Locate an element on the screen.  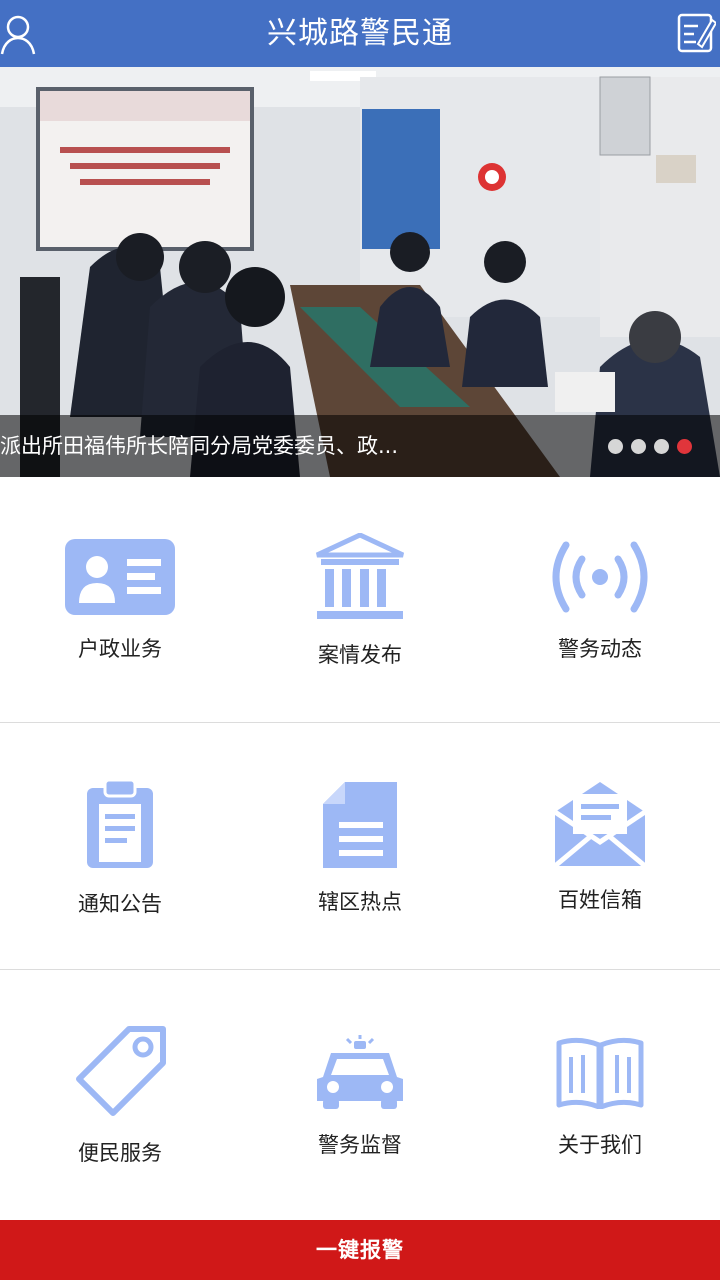
tag-icon is located at coordinates (121, 1071).